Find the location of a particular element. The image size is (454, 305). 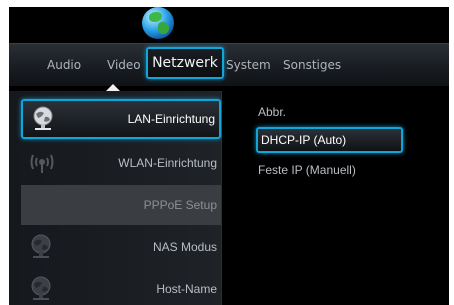

caret-up-icon is located at coordinates (113, 87).